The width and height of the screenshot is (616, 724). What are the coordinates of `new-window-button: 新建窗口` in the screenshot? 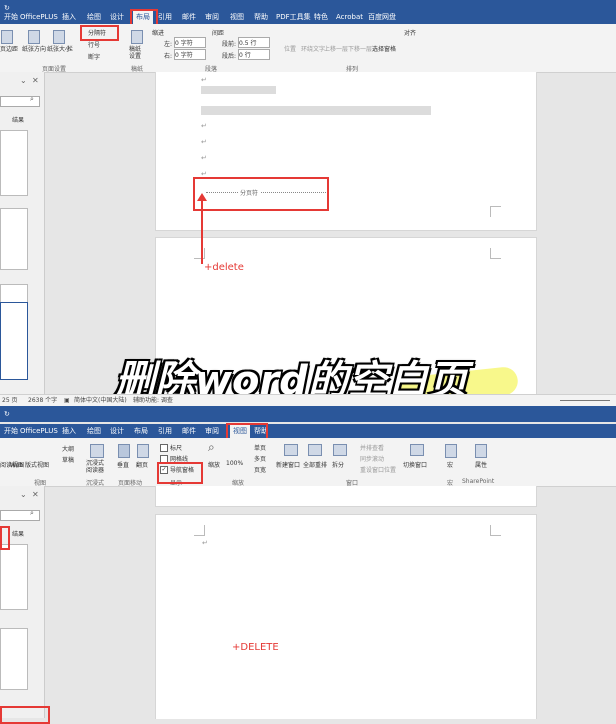 It's located at (288, 464).